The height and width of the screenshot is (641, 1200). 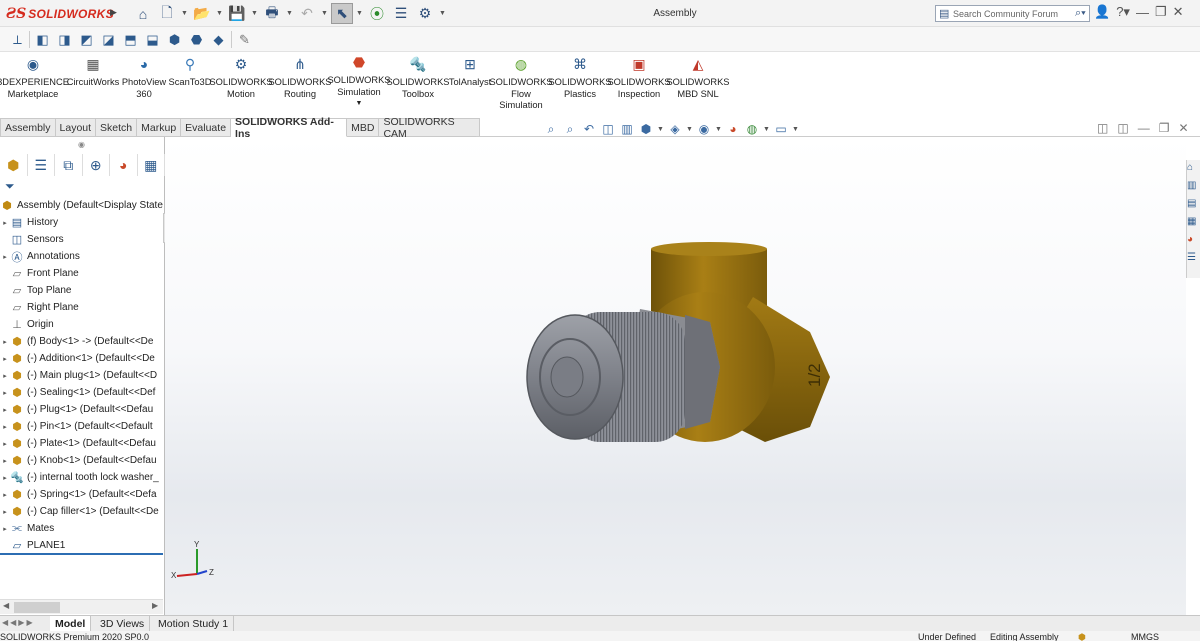 I want to click on doc-restore-right-icon: ◫, so click(x=1122, y=128).